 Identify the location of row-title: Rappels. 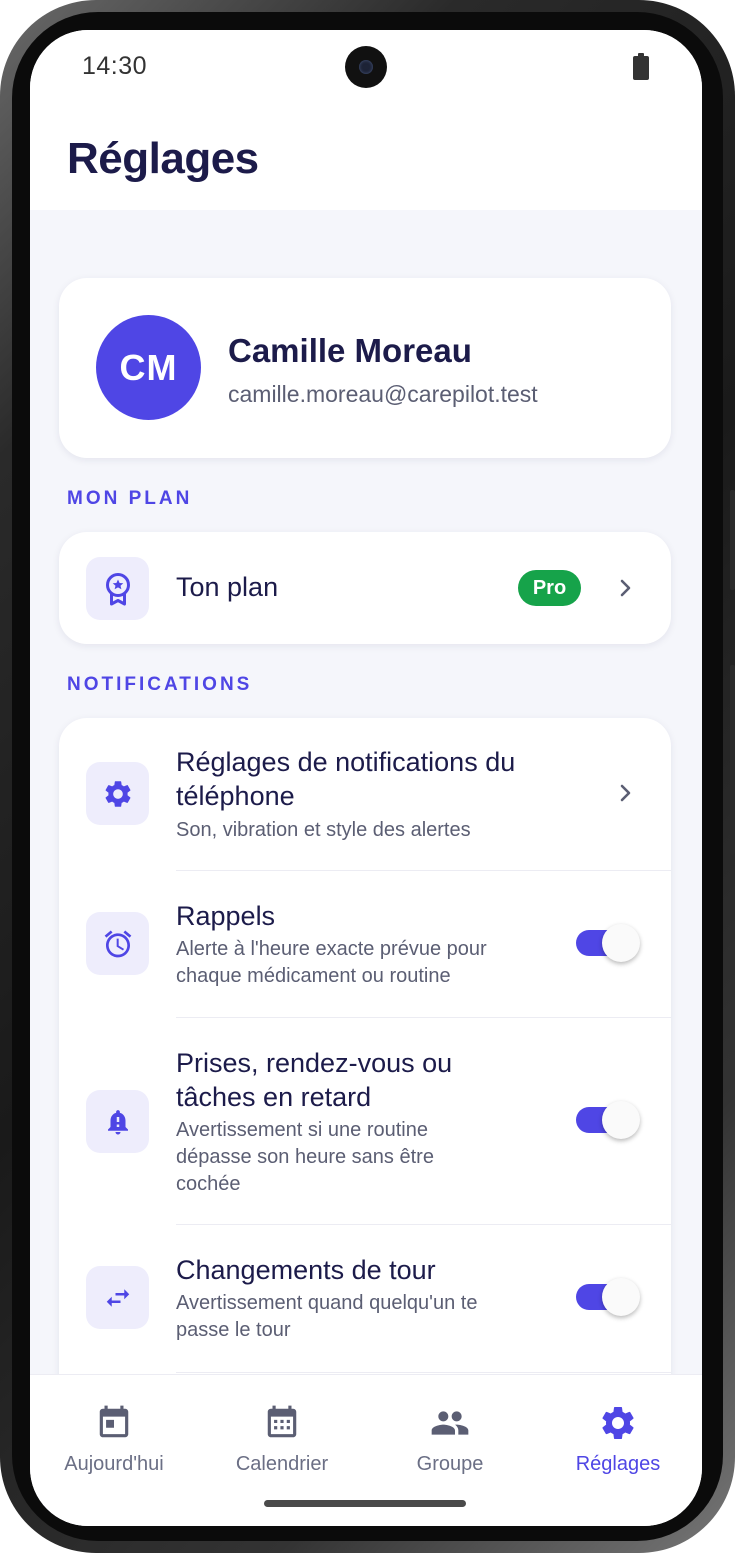
(226, 916).